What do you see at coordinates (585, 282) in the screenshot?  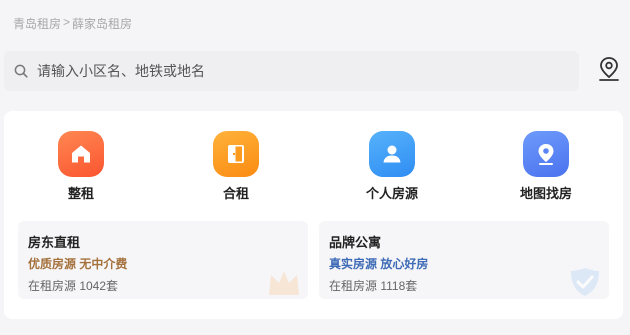 I see `shield-check-icon` at bounding box center [585, 282].